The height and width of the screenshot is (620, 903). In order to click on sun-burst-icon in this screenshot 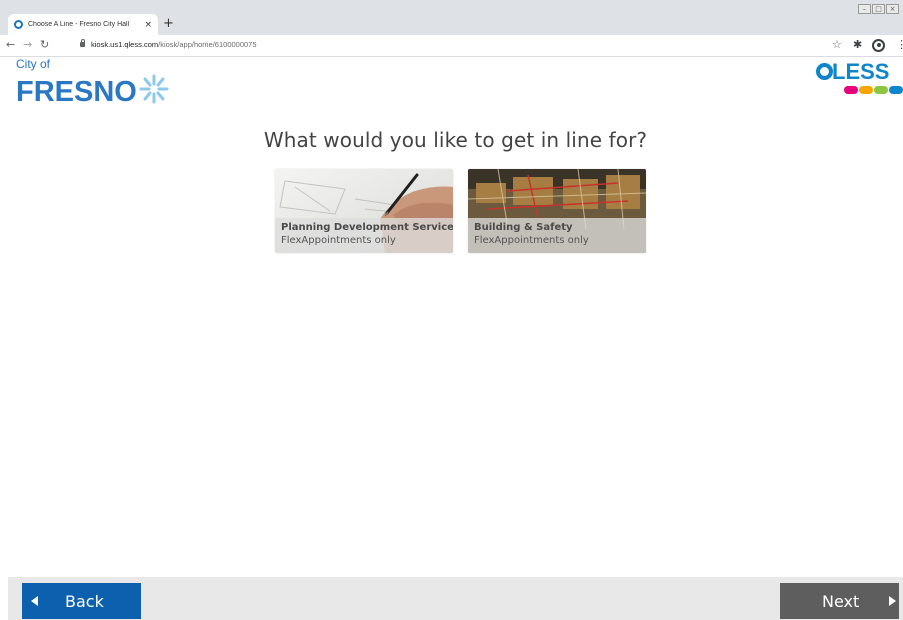, I will do `click(154, 89)`.